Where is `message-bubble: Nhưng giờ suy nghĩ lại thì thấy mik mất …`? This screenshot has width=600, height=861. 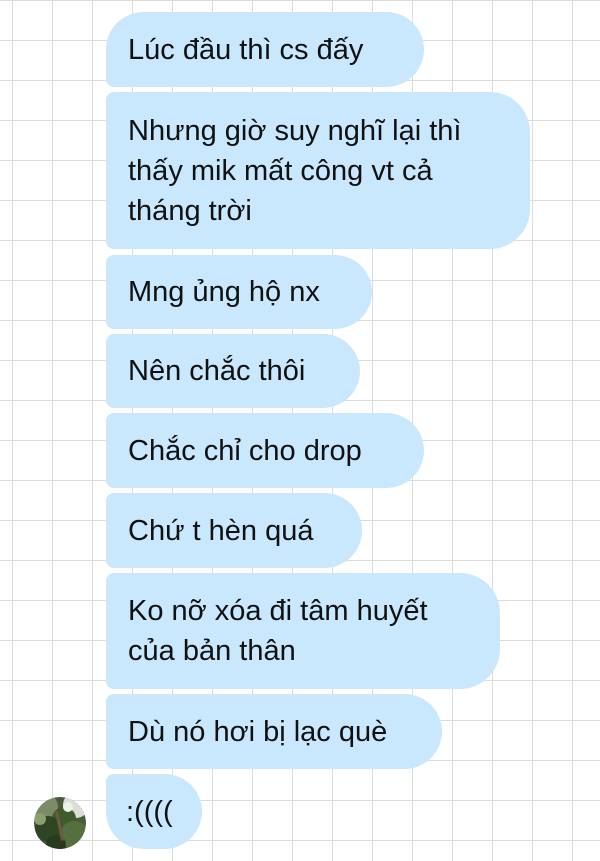 message-bubble: Nhưng giờ suy nghĩ lại thì thấy mik mất … is located at coordinates (318, 170).